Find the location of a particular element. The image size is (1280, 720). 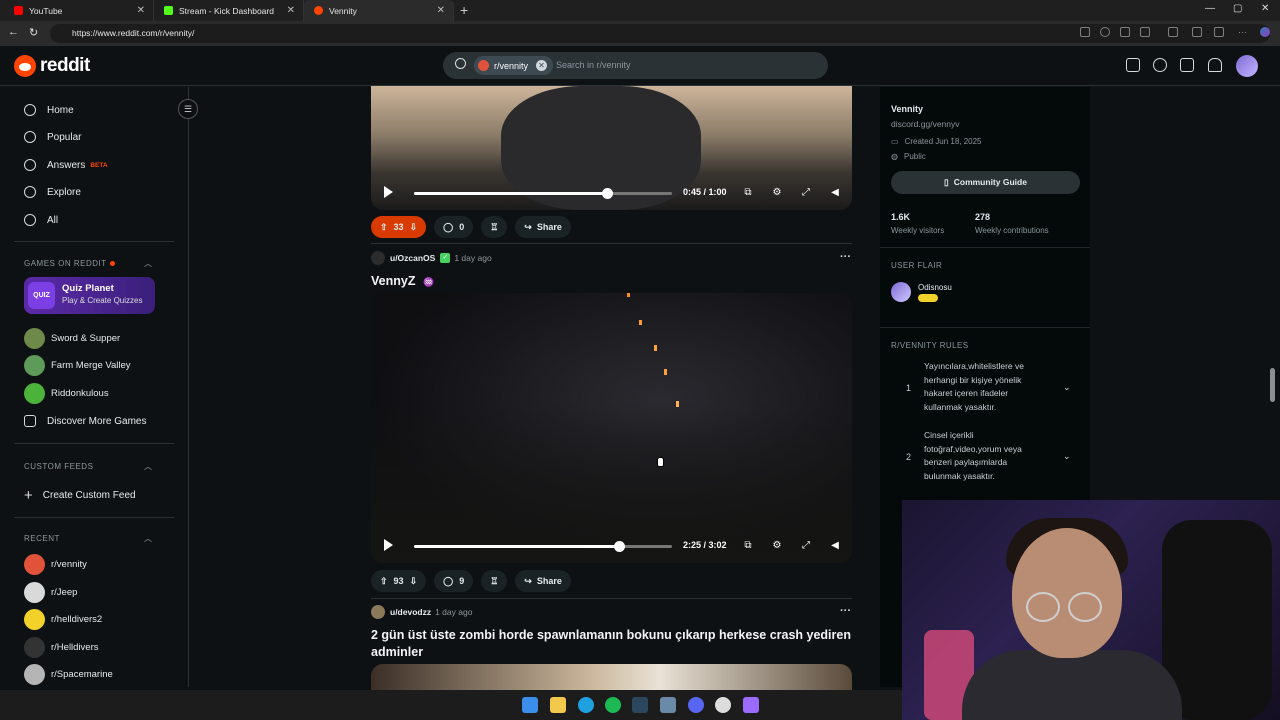

tab-vennity: Vennity ✕ is located at coordinates (379, 10).